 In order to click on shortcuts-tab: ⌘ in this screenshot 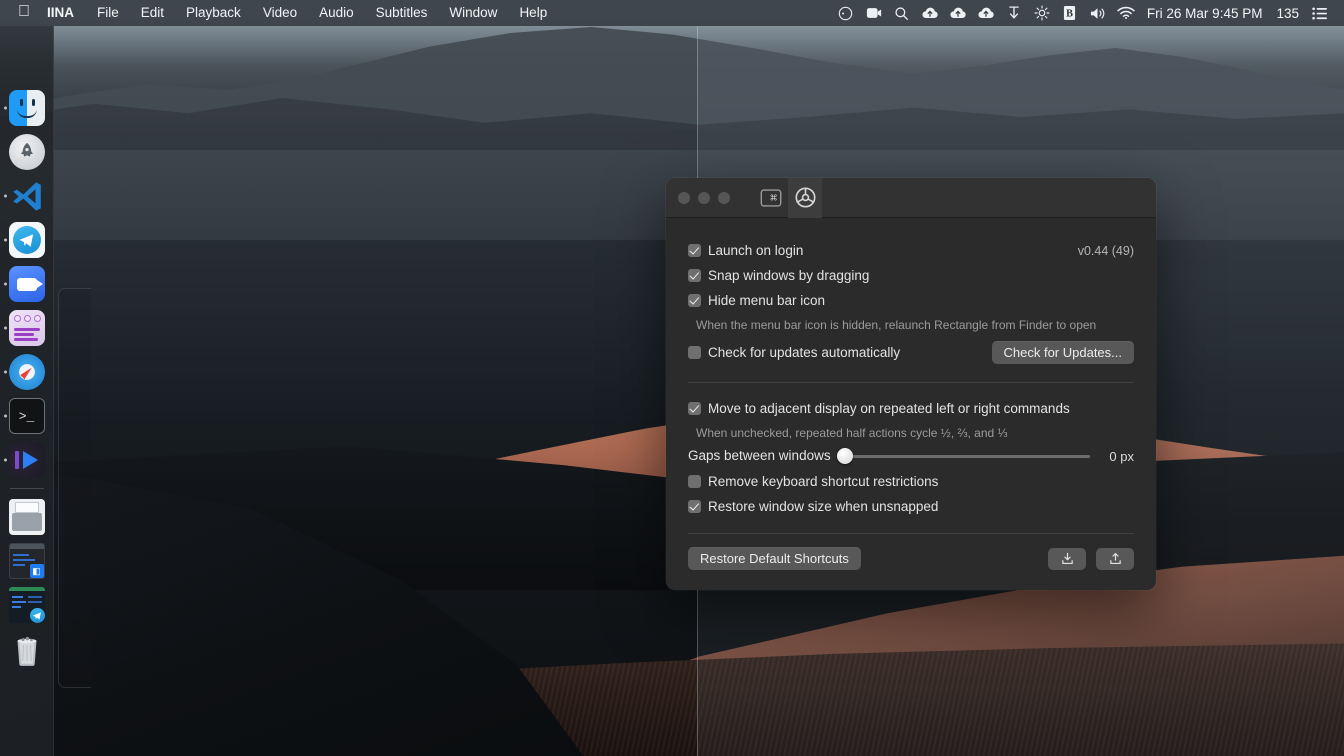, I will do `click(771, 198)`.